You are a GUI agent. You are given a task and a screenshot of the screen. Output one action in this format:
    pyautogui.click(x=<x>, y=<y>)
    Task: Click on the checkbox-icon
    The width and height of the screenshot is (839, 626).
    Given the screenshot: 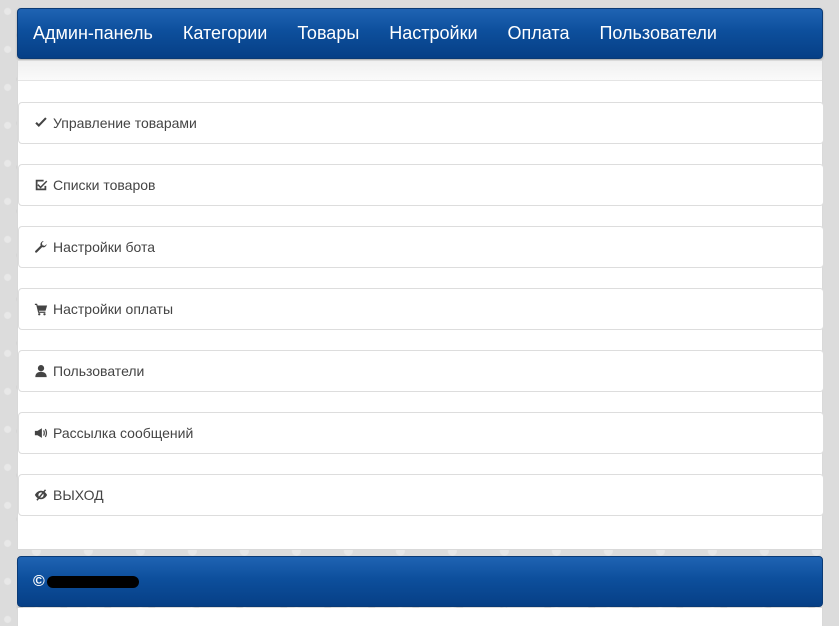 What is the action you would take?
    pyautogui.click(x=41, y=185)
    